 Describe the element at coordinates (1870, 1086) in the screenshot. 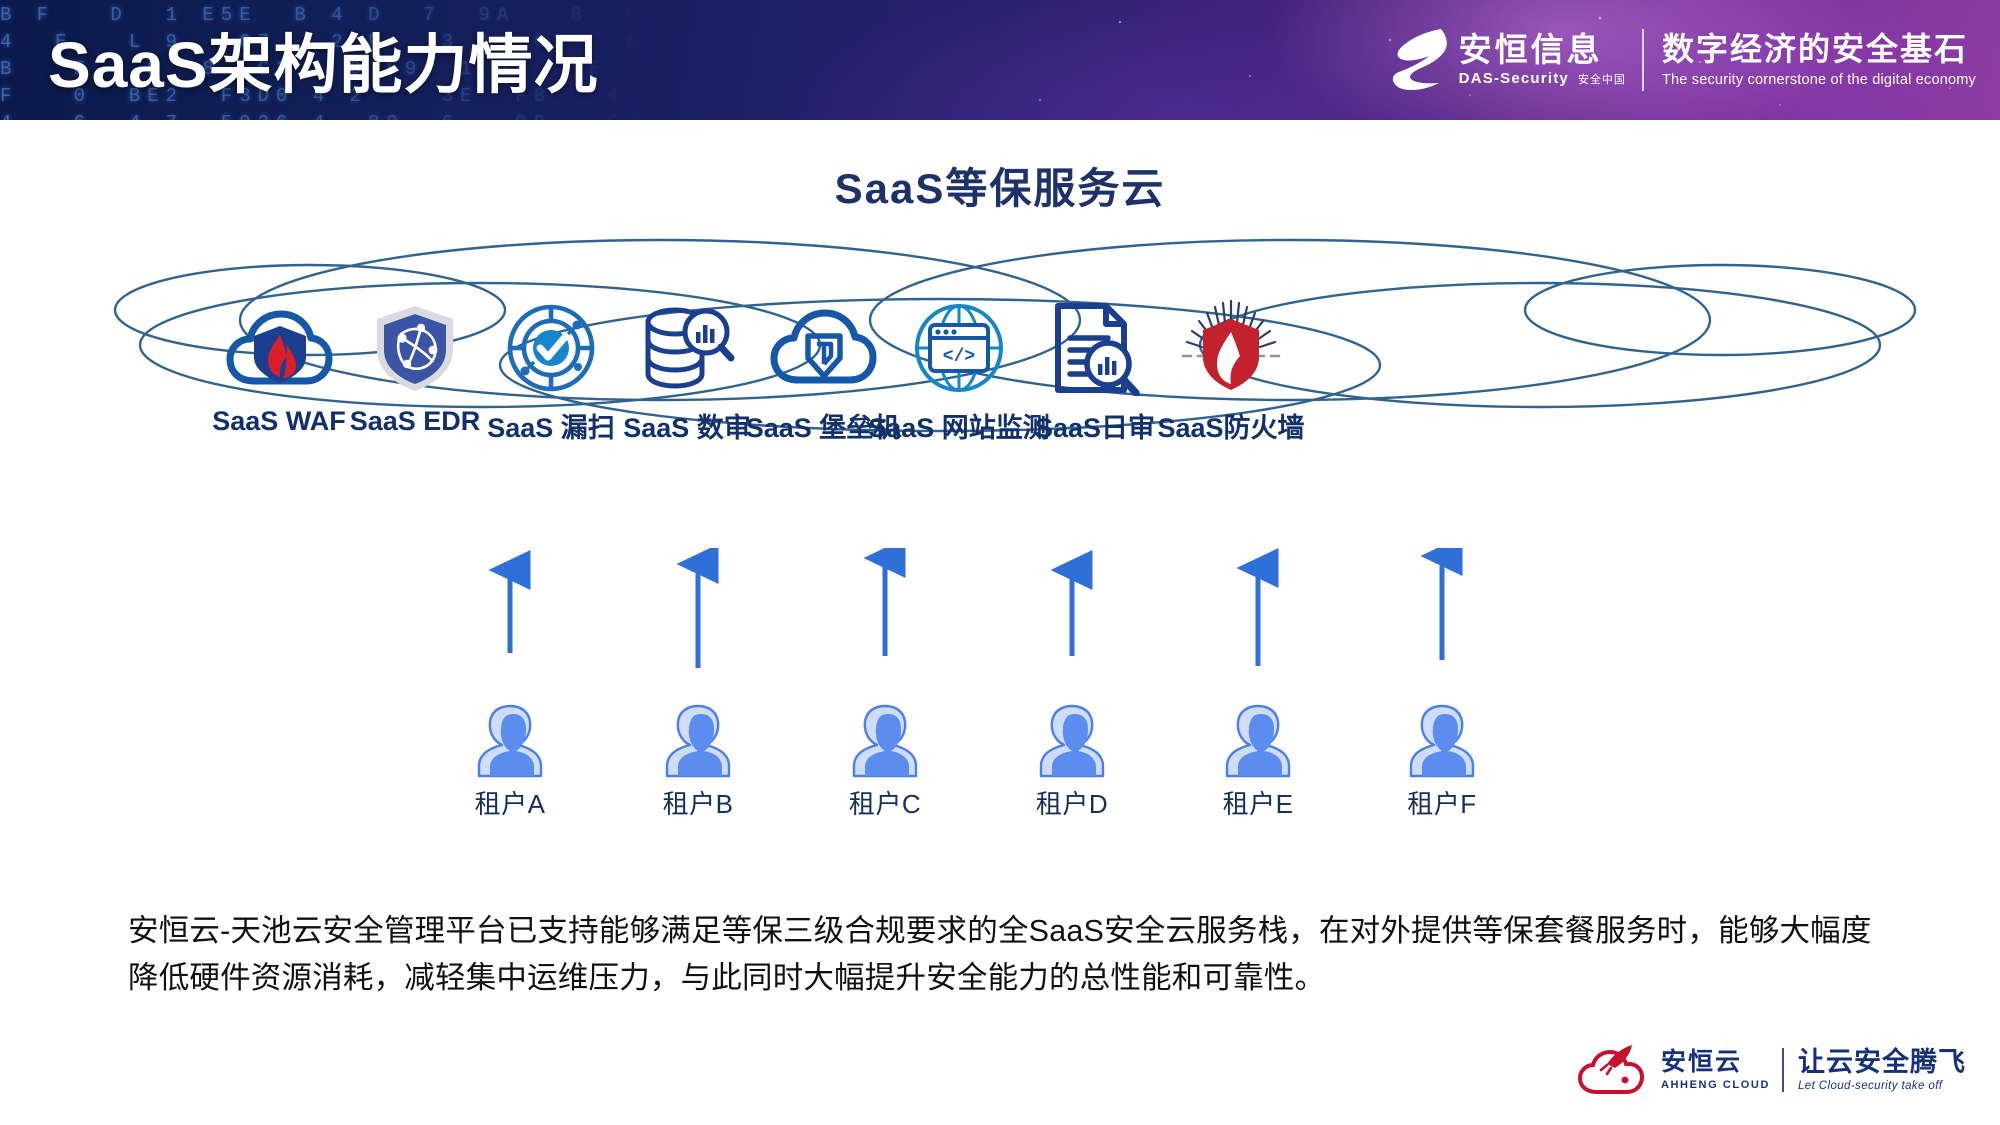

I see `footer-tagline-en: Let Cloud-security take off` at that location.